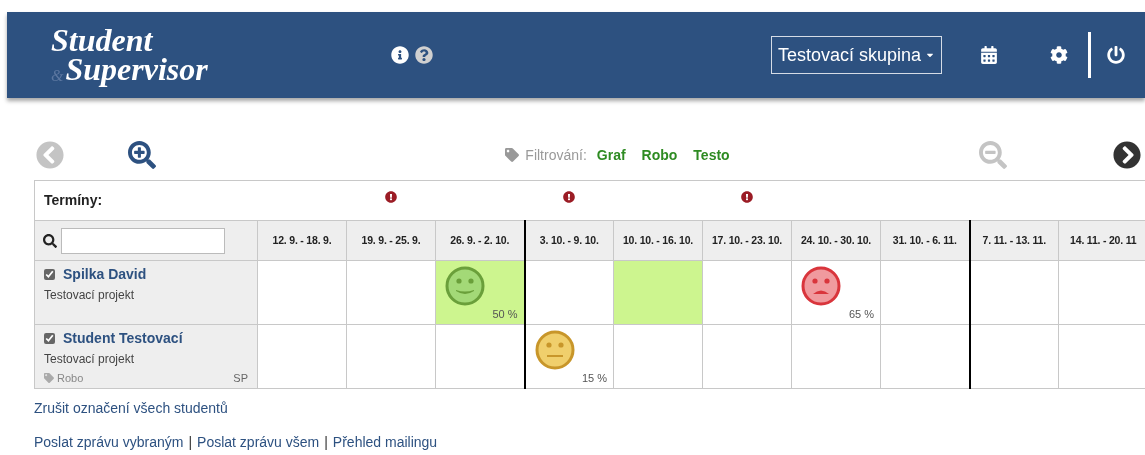 This screenshot has height=455, width=1145. Describe the element at coordinates (989, 55) in the screenshot. I see `calendar-icon` at that location.